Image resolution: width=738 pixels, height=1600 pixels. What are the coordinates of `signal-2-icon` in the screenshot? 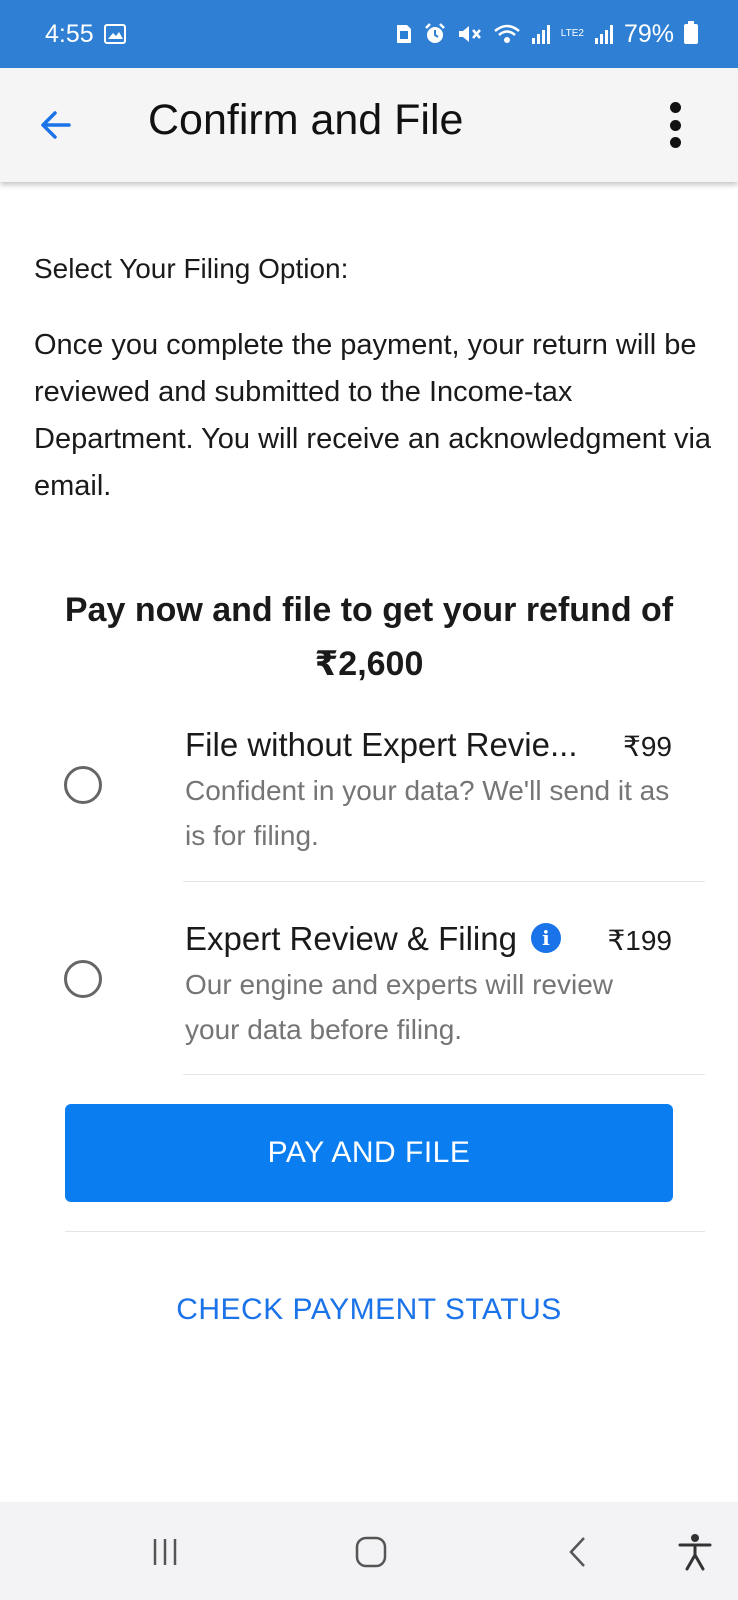 It's located at (604, 34).